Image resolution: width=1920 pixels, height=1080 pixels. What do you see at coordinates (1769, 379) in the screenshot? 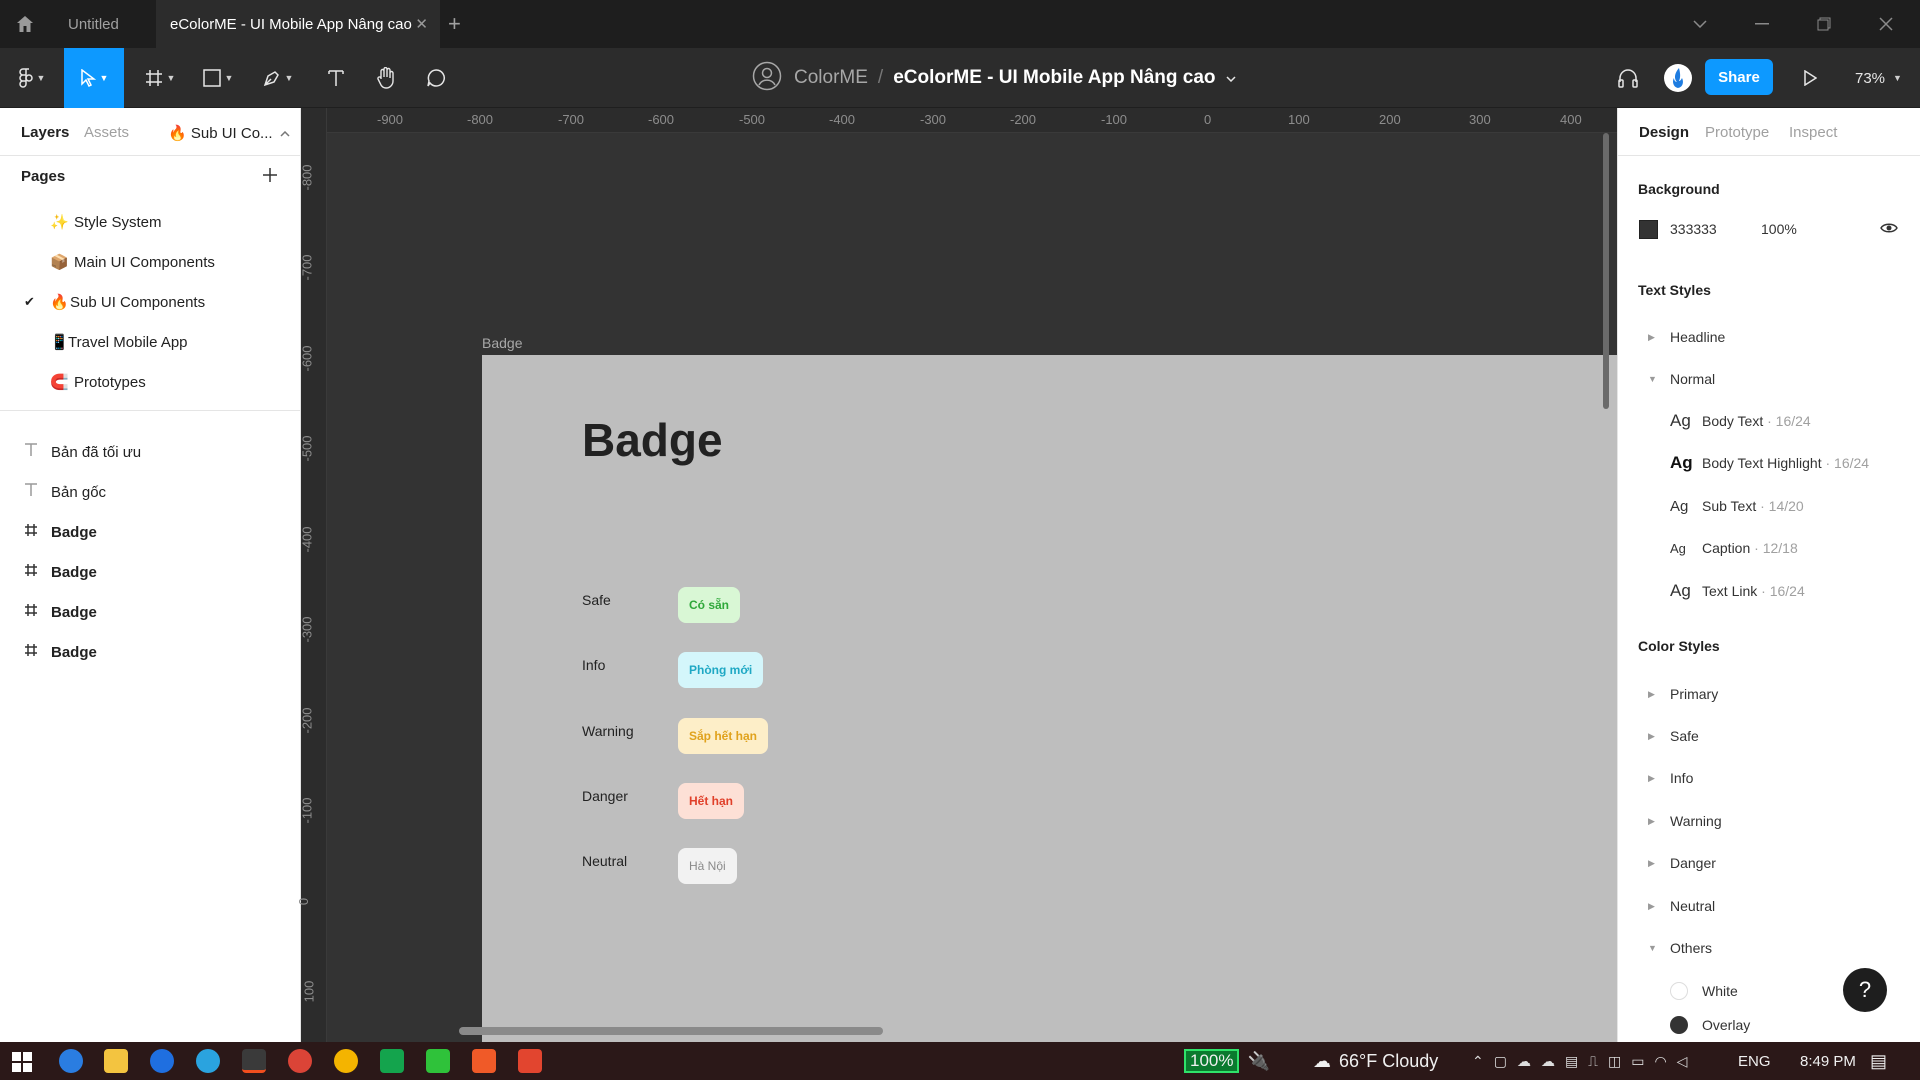
I see `text-style-group: ▼ Normal` at bounding box center [1769, 379].